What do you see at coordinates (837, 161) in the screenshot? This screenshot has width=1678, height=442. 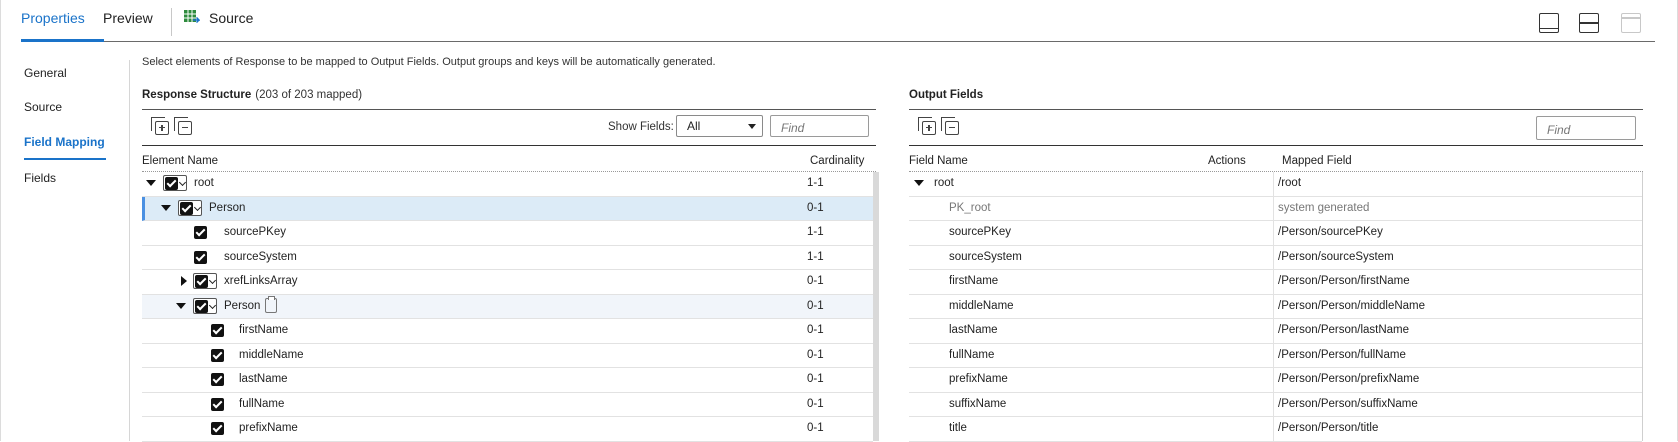 I see `col-cardinality: Cardinality` at bounding box center [837, 161].